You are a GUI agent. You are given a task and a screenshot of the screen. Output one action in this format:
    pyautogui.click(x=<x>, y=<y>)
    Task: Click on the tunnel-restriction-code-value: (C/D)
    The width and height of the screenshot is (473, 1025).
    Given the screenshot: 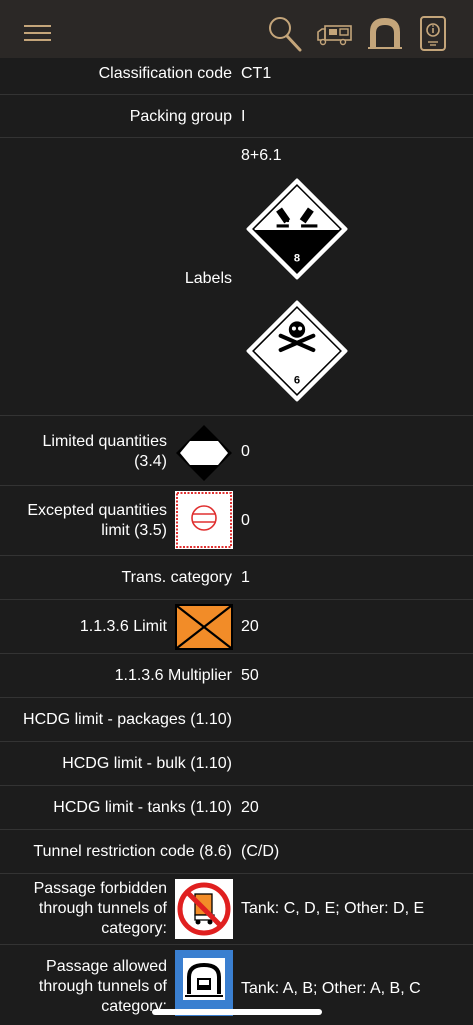 What is the action you would take?
    pyautogui.click(x=260, y=851)
    